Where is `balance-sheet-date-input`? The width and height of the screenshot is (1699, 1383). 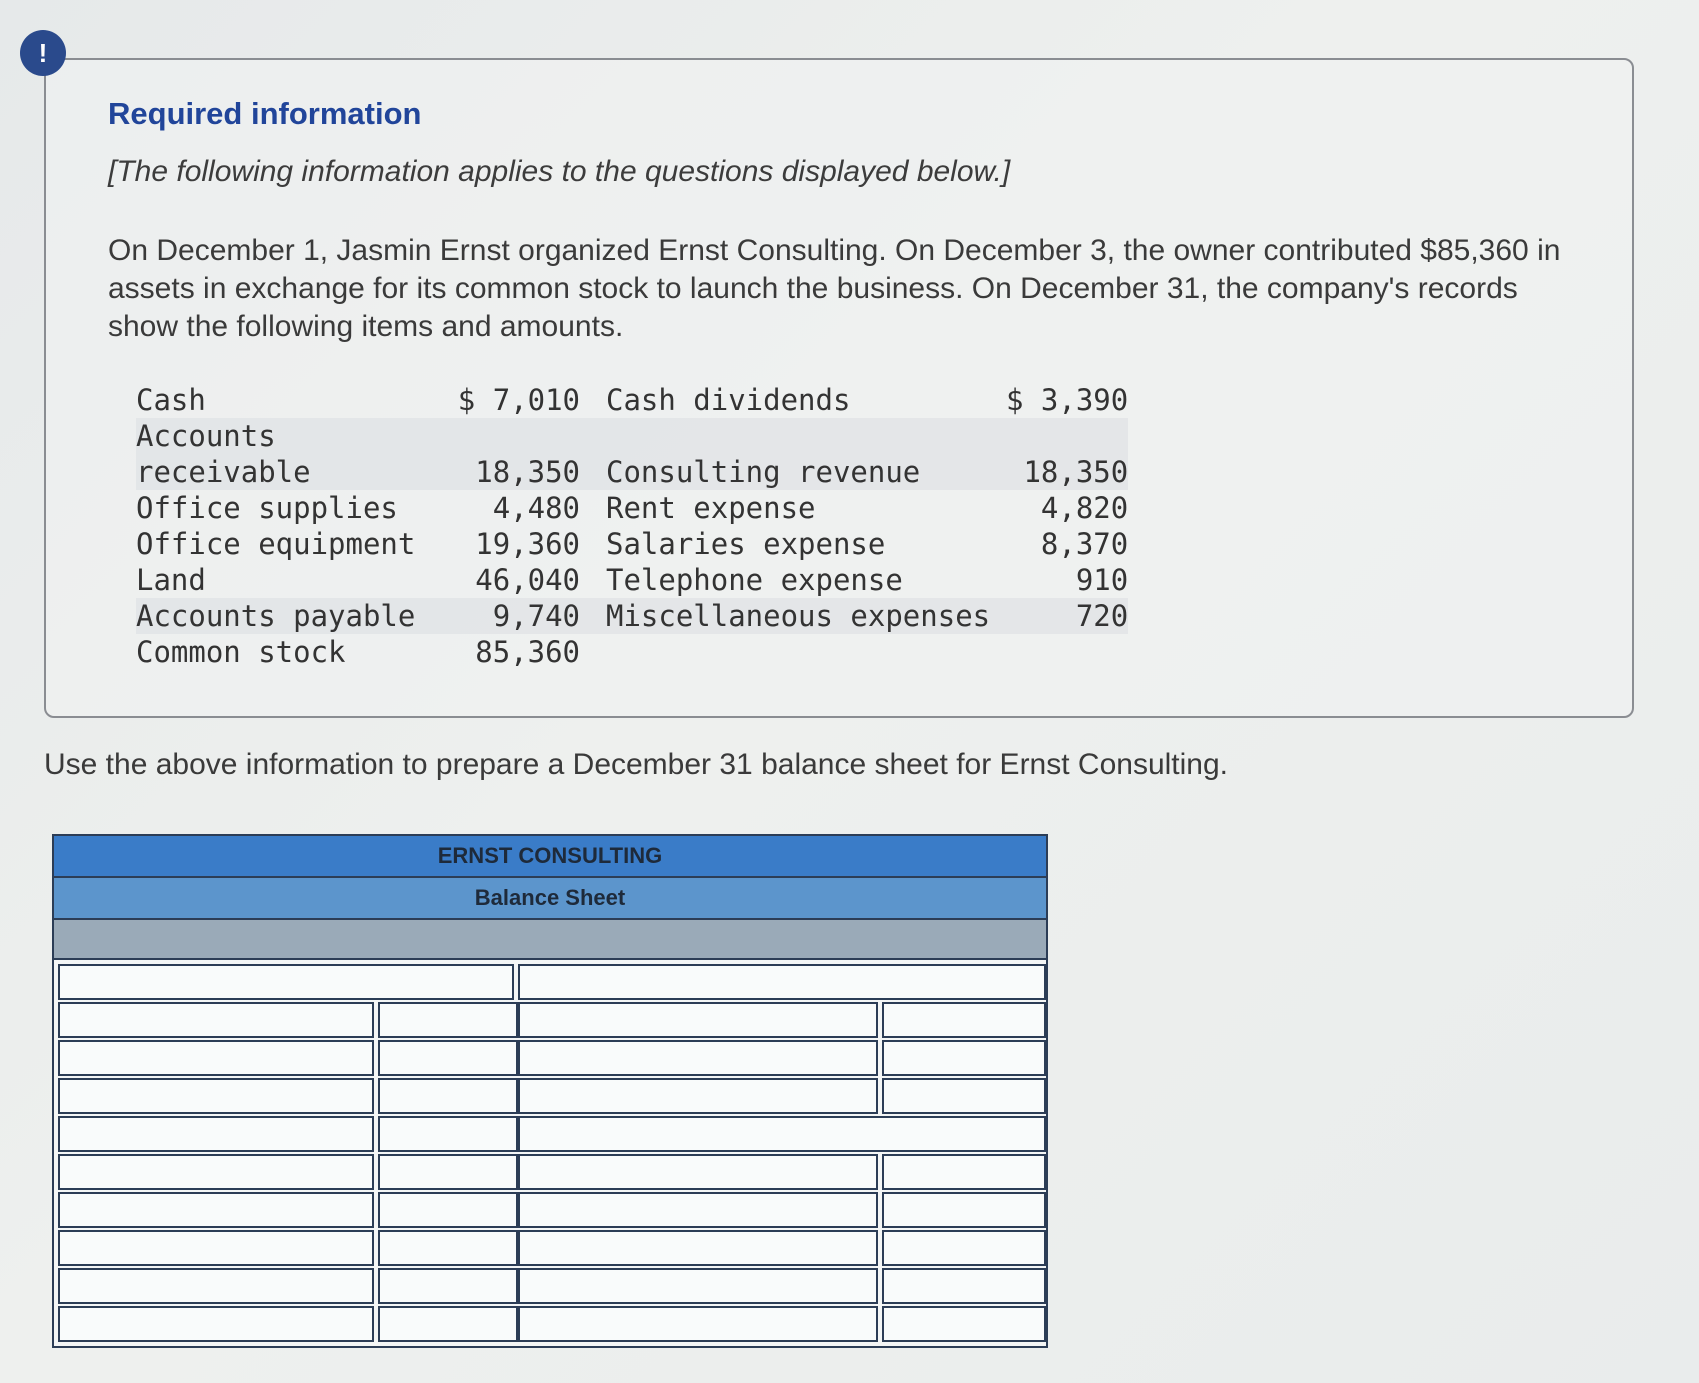
balance-sheet-date-input is located at coordinates (550, 940).